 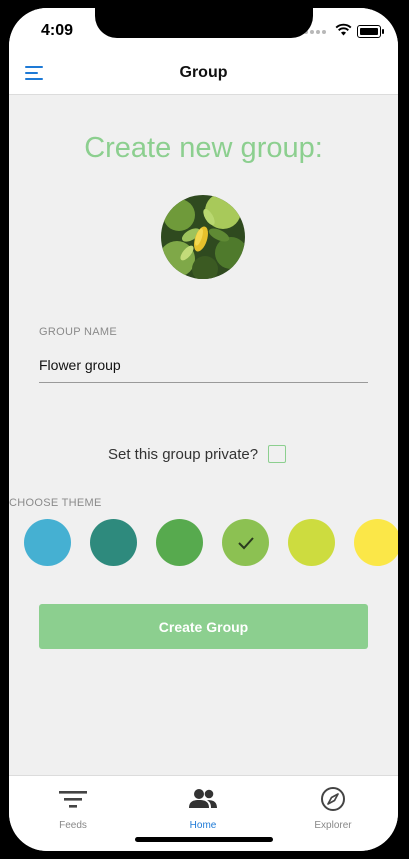 I want to click on theme-swatch-row, so click(x=211, y=542).